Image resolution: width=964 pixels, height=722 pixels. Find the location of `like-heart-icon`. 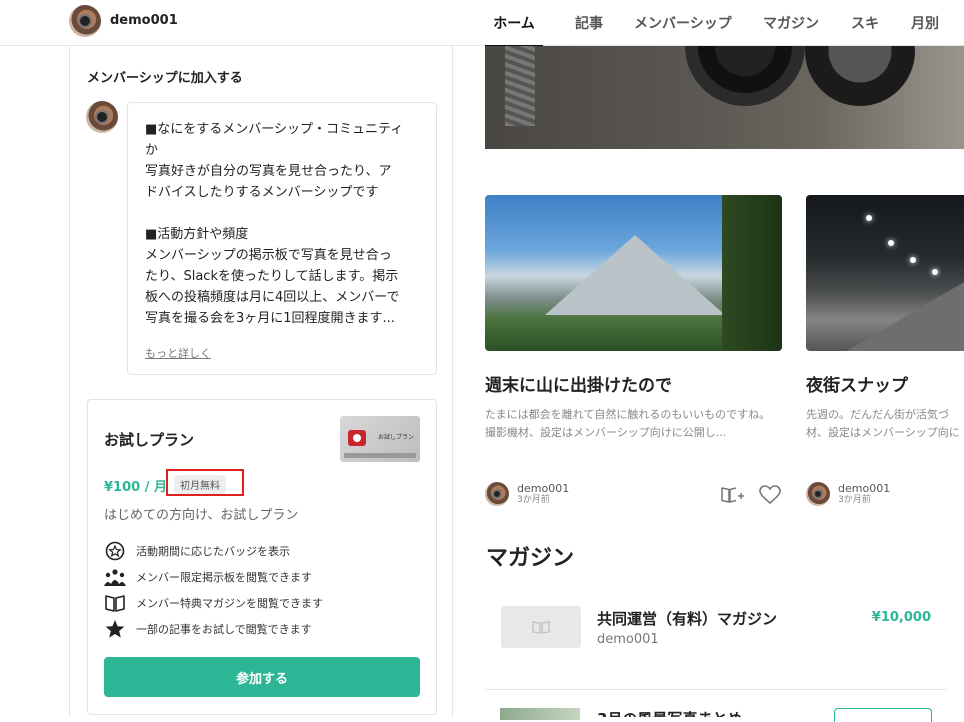

like-heart-icon is located at coordinates (770, 495).